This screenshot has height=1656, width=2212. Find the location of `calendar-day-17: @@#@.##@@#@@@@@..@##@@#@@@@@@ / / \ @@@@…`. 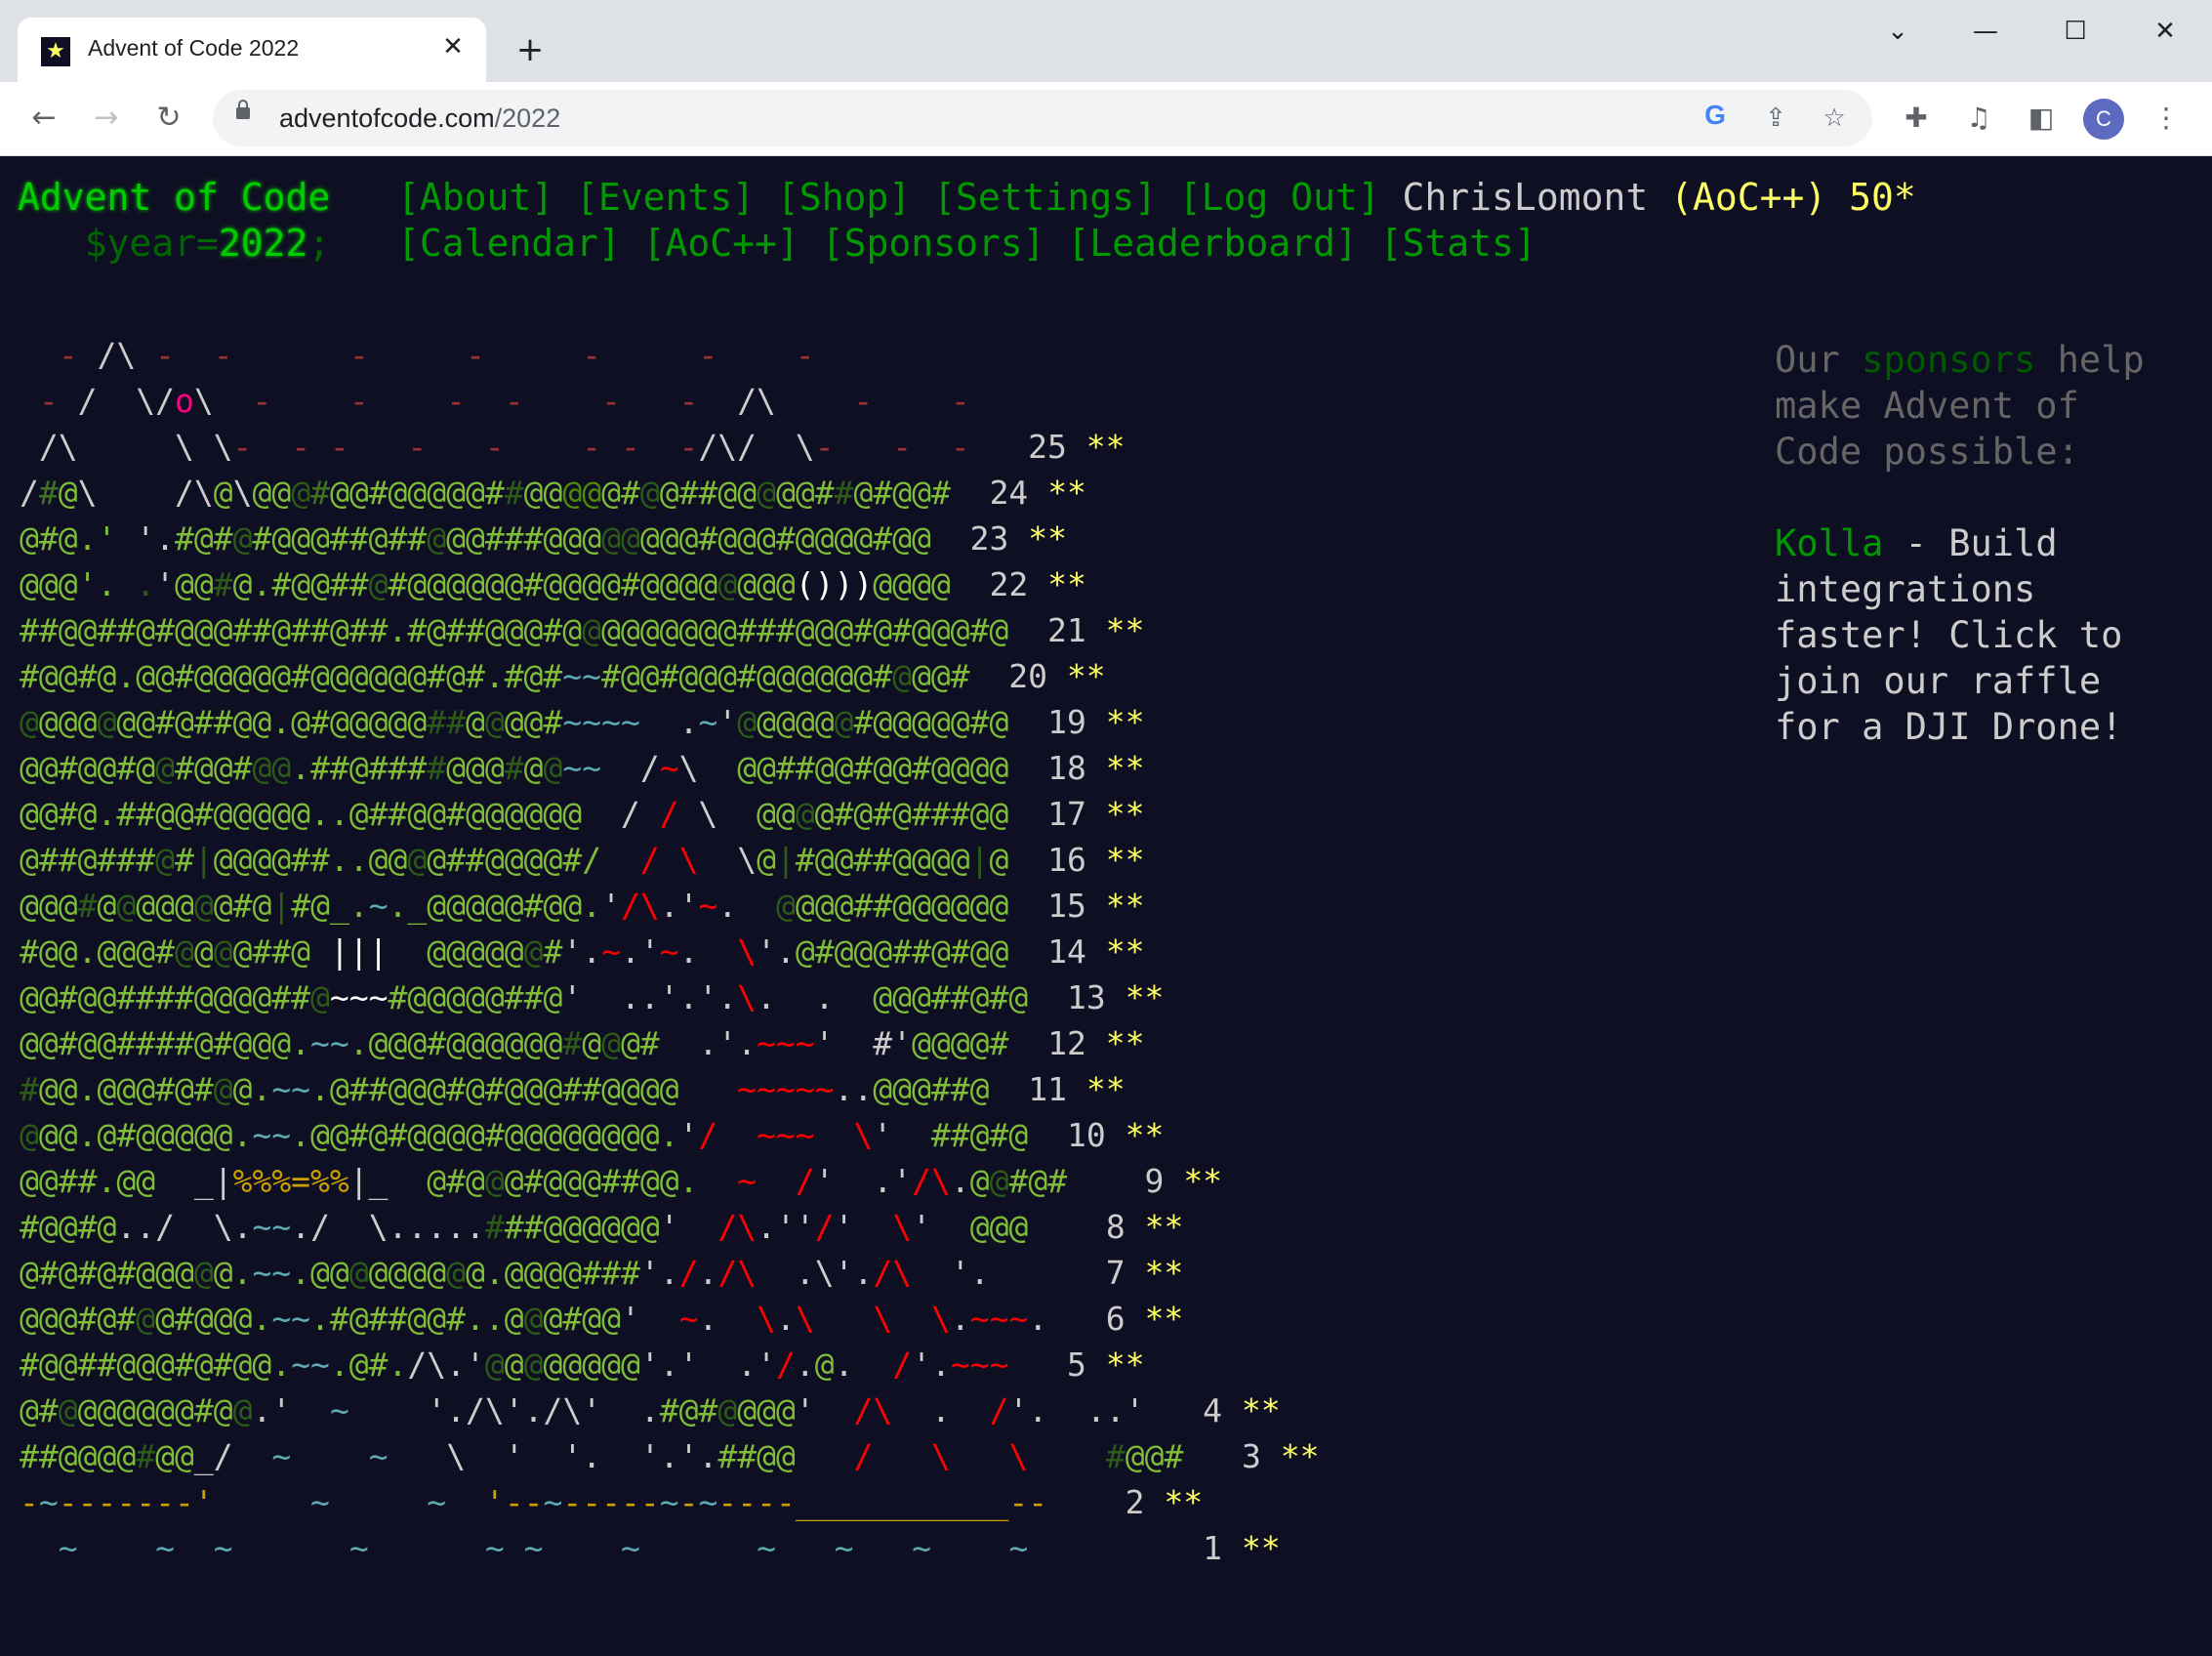

calendar-day-17: @@#@.##@@#@@@@@..@##@@#@@@@@@ / / \ @@@@… is located at coordinates (669, 814).